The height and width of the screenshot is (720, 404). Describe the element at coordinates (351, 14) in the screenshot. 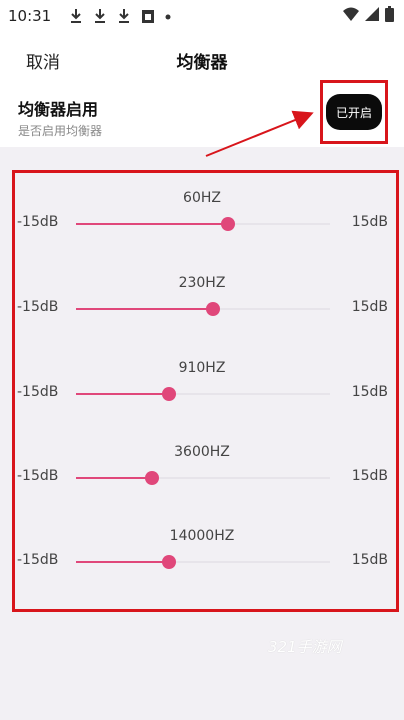

I see `wifi-icon` at that location.